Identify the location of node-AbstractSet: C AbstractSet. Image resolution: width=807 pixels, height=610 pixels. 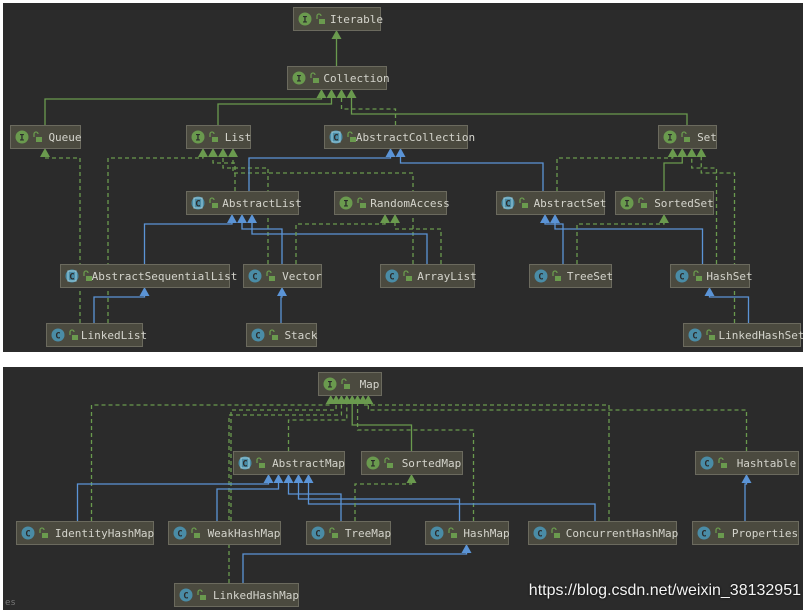
(551, 203).